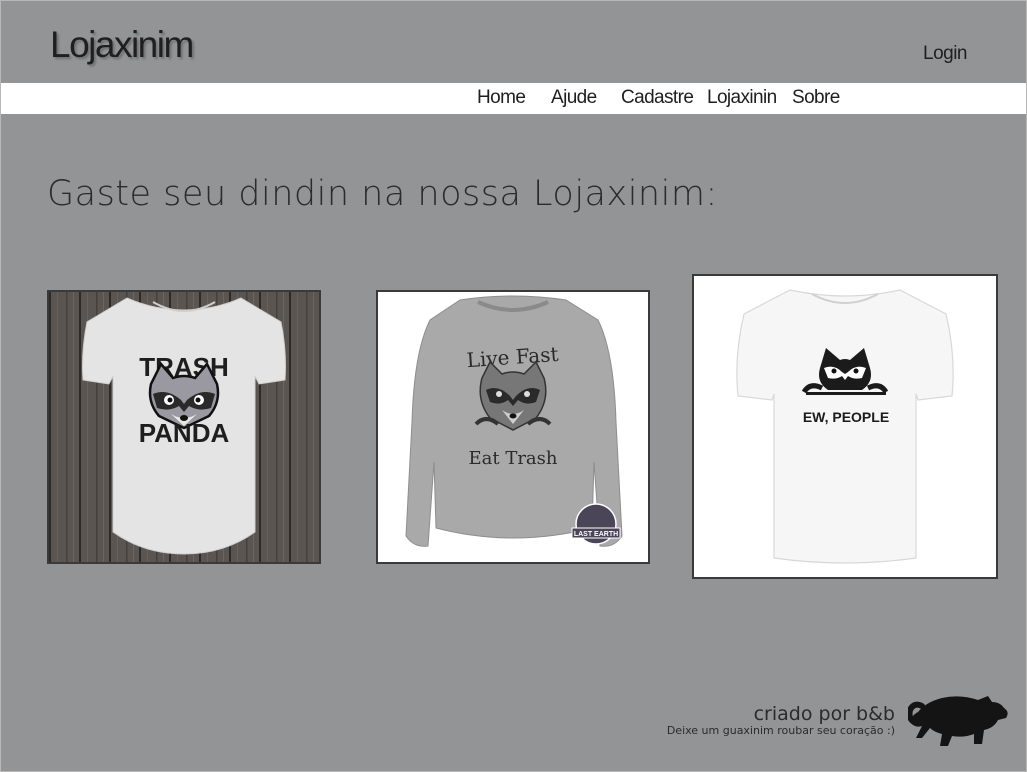 This screenshot has height=772, width=1027. I want to click on trash-panda-tshirt-image: TRASH PANDA, so click(184, 427).